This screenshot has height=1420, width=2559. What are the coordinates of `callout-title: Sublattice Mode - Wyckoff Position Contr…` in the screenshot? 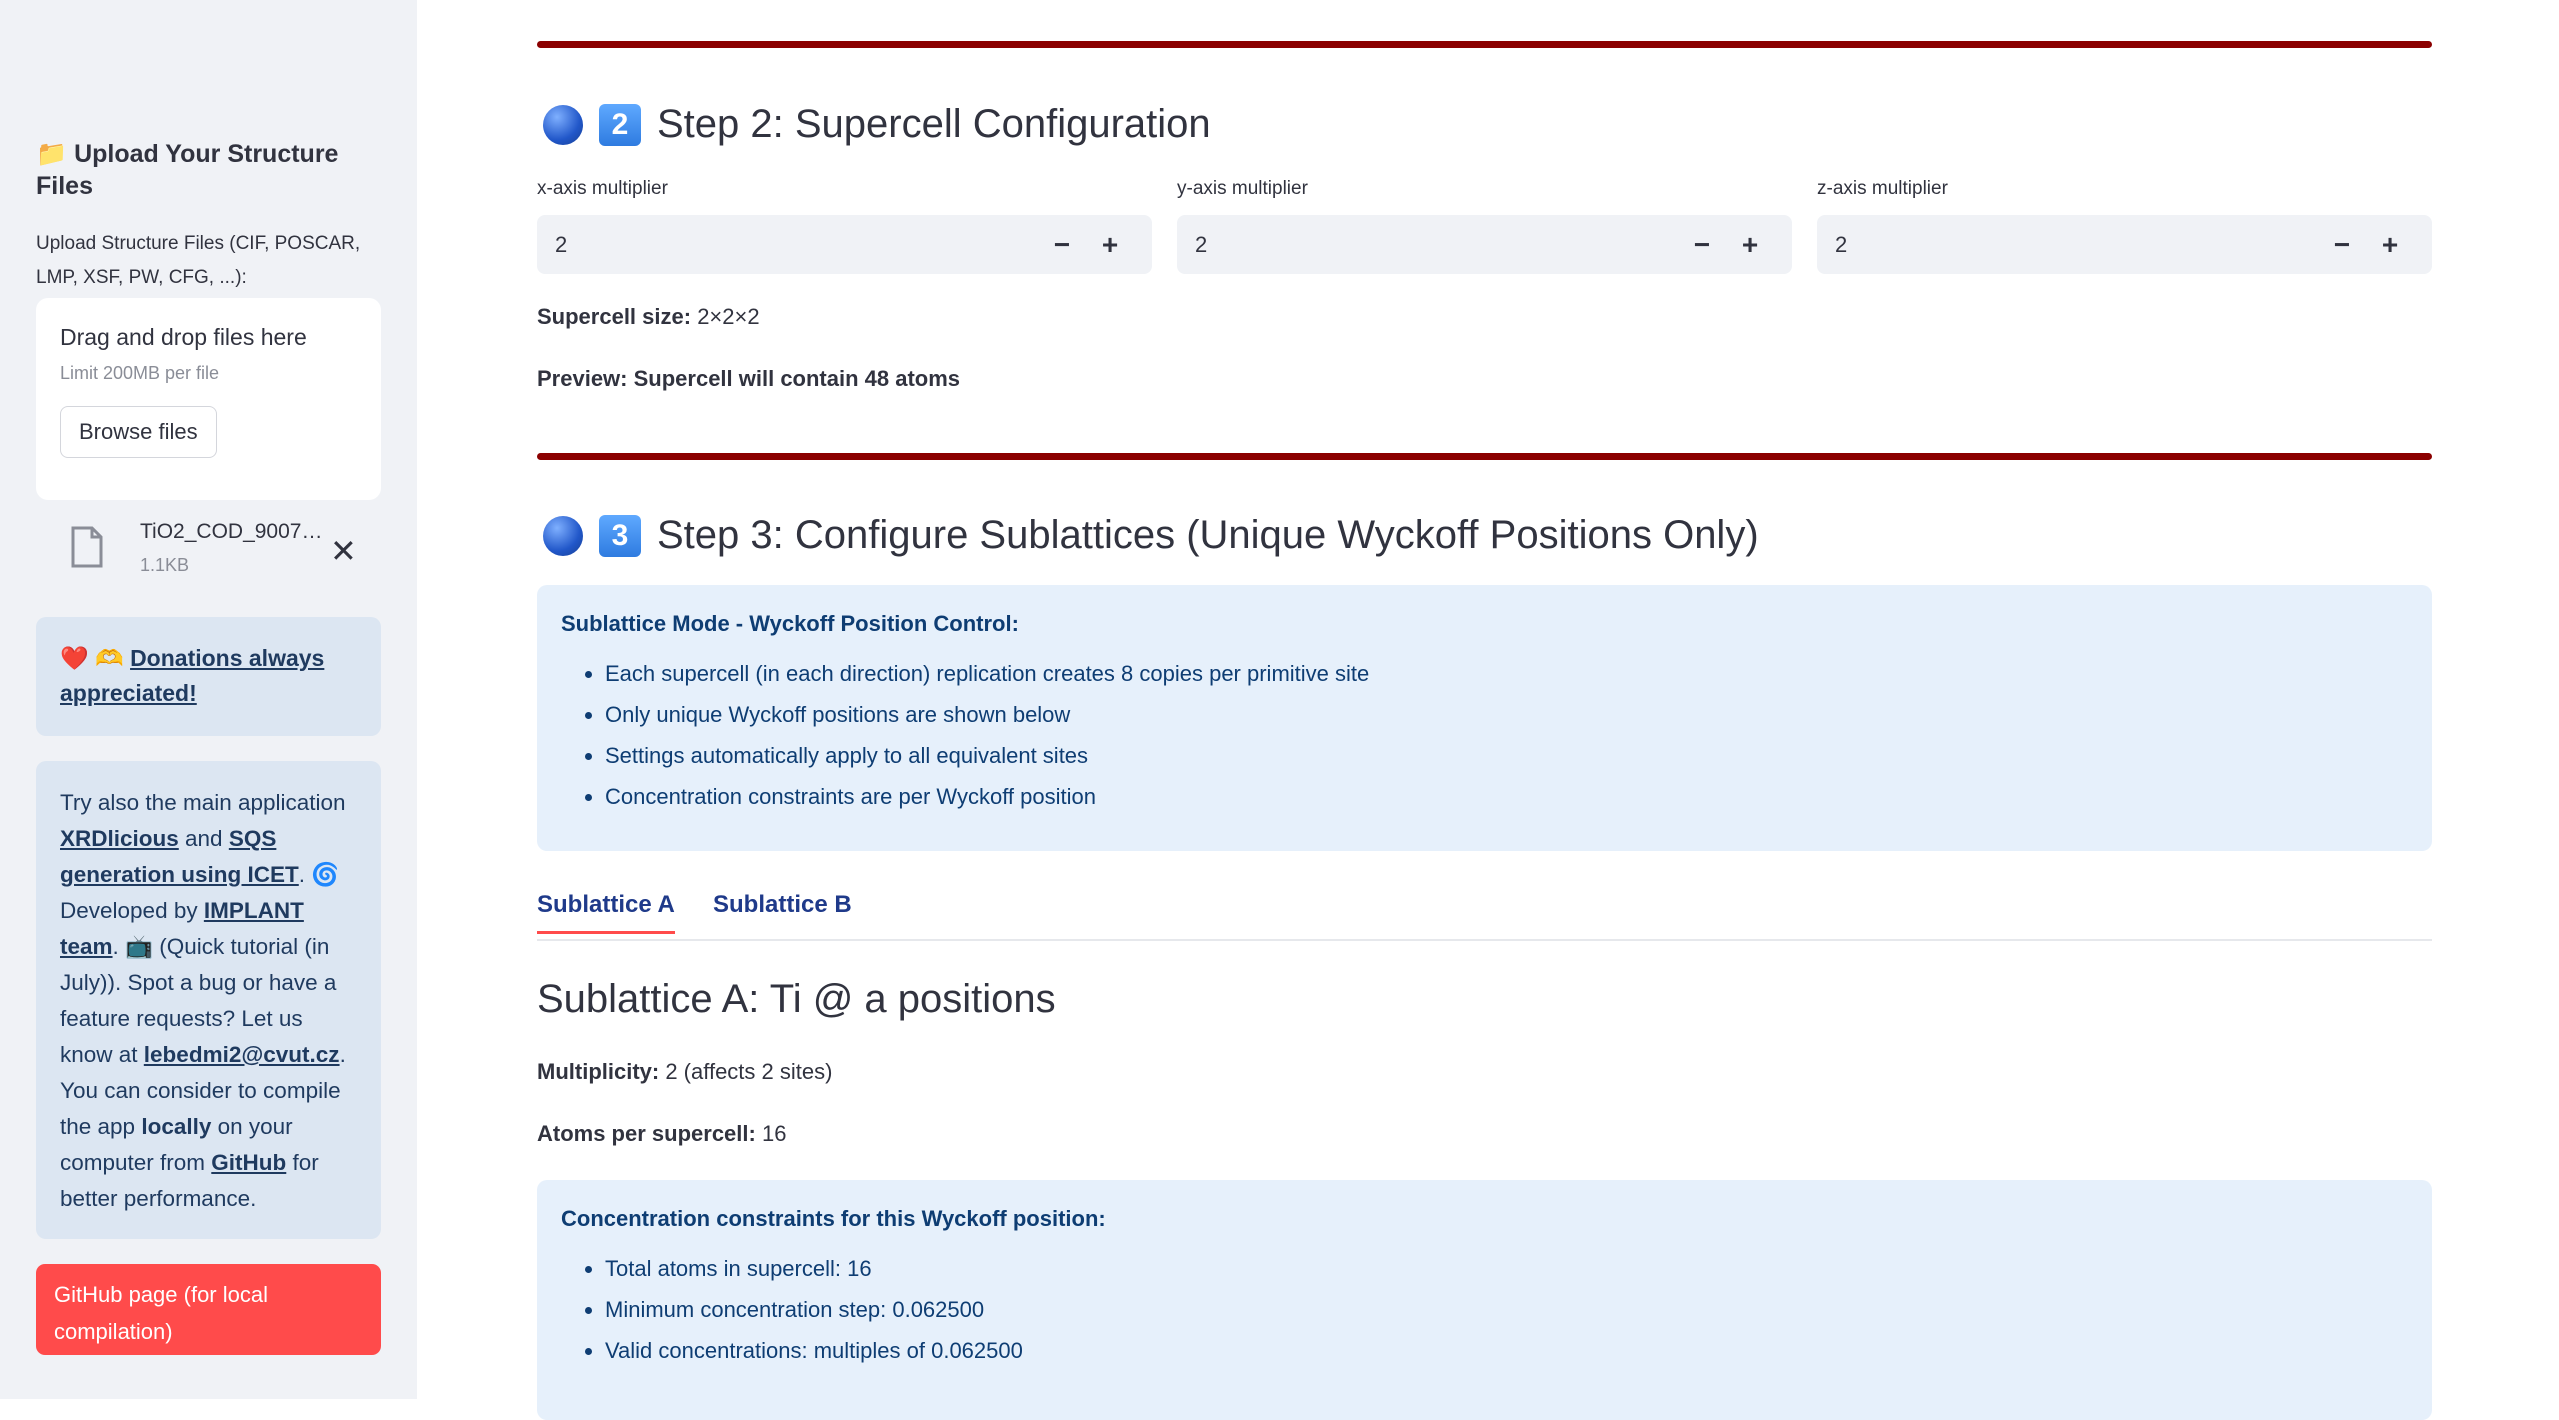 It's located at (790, 623).